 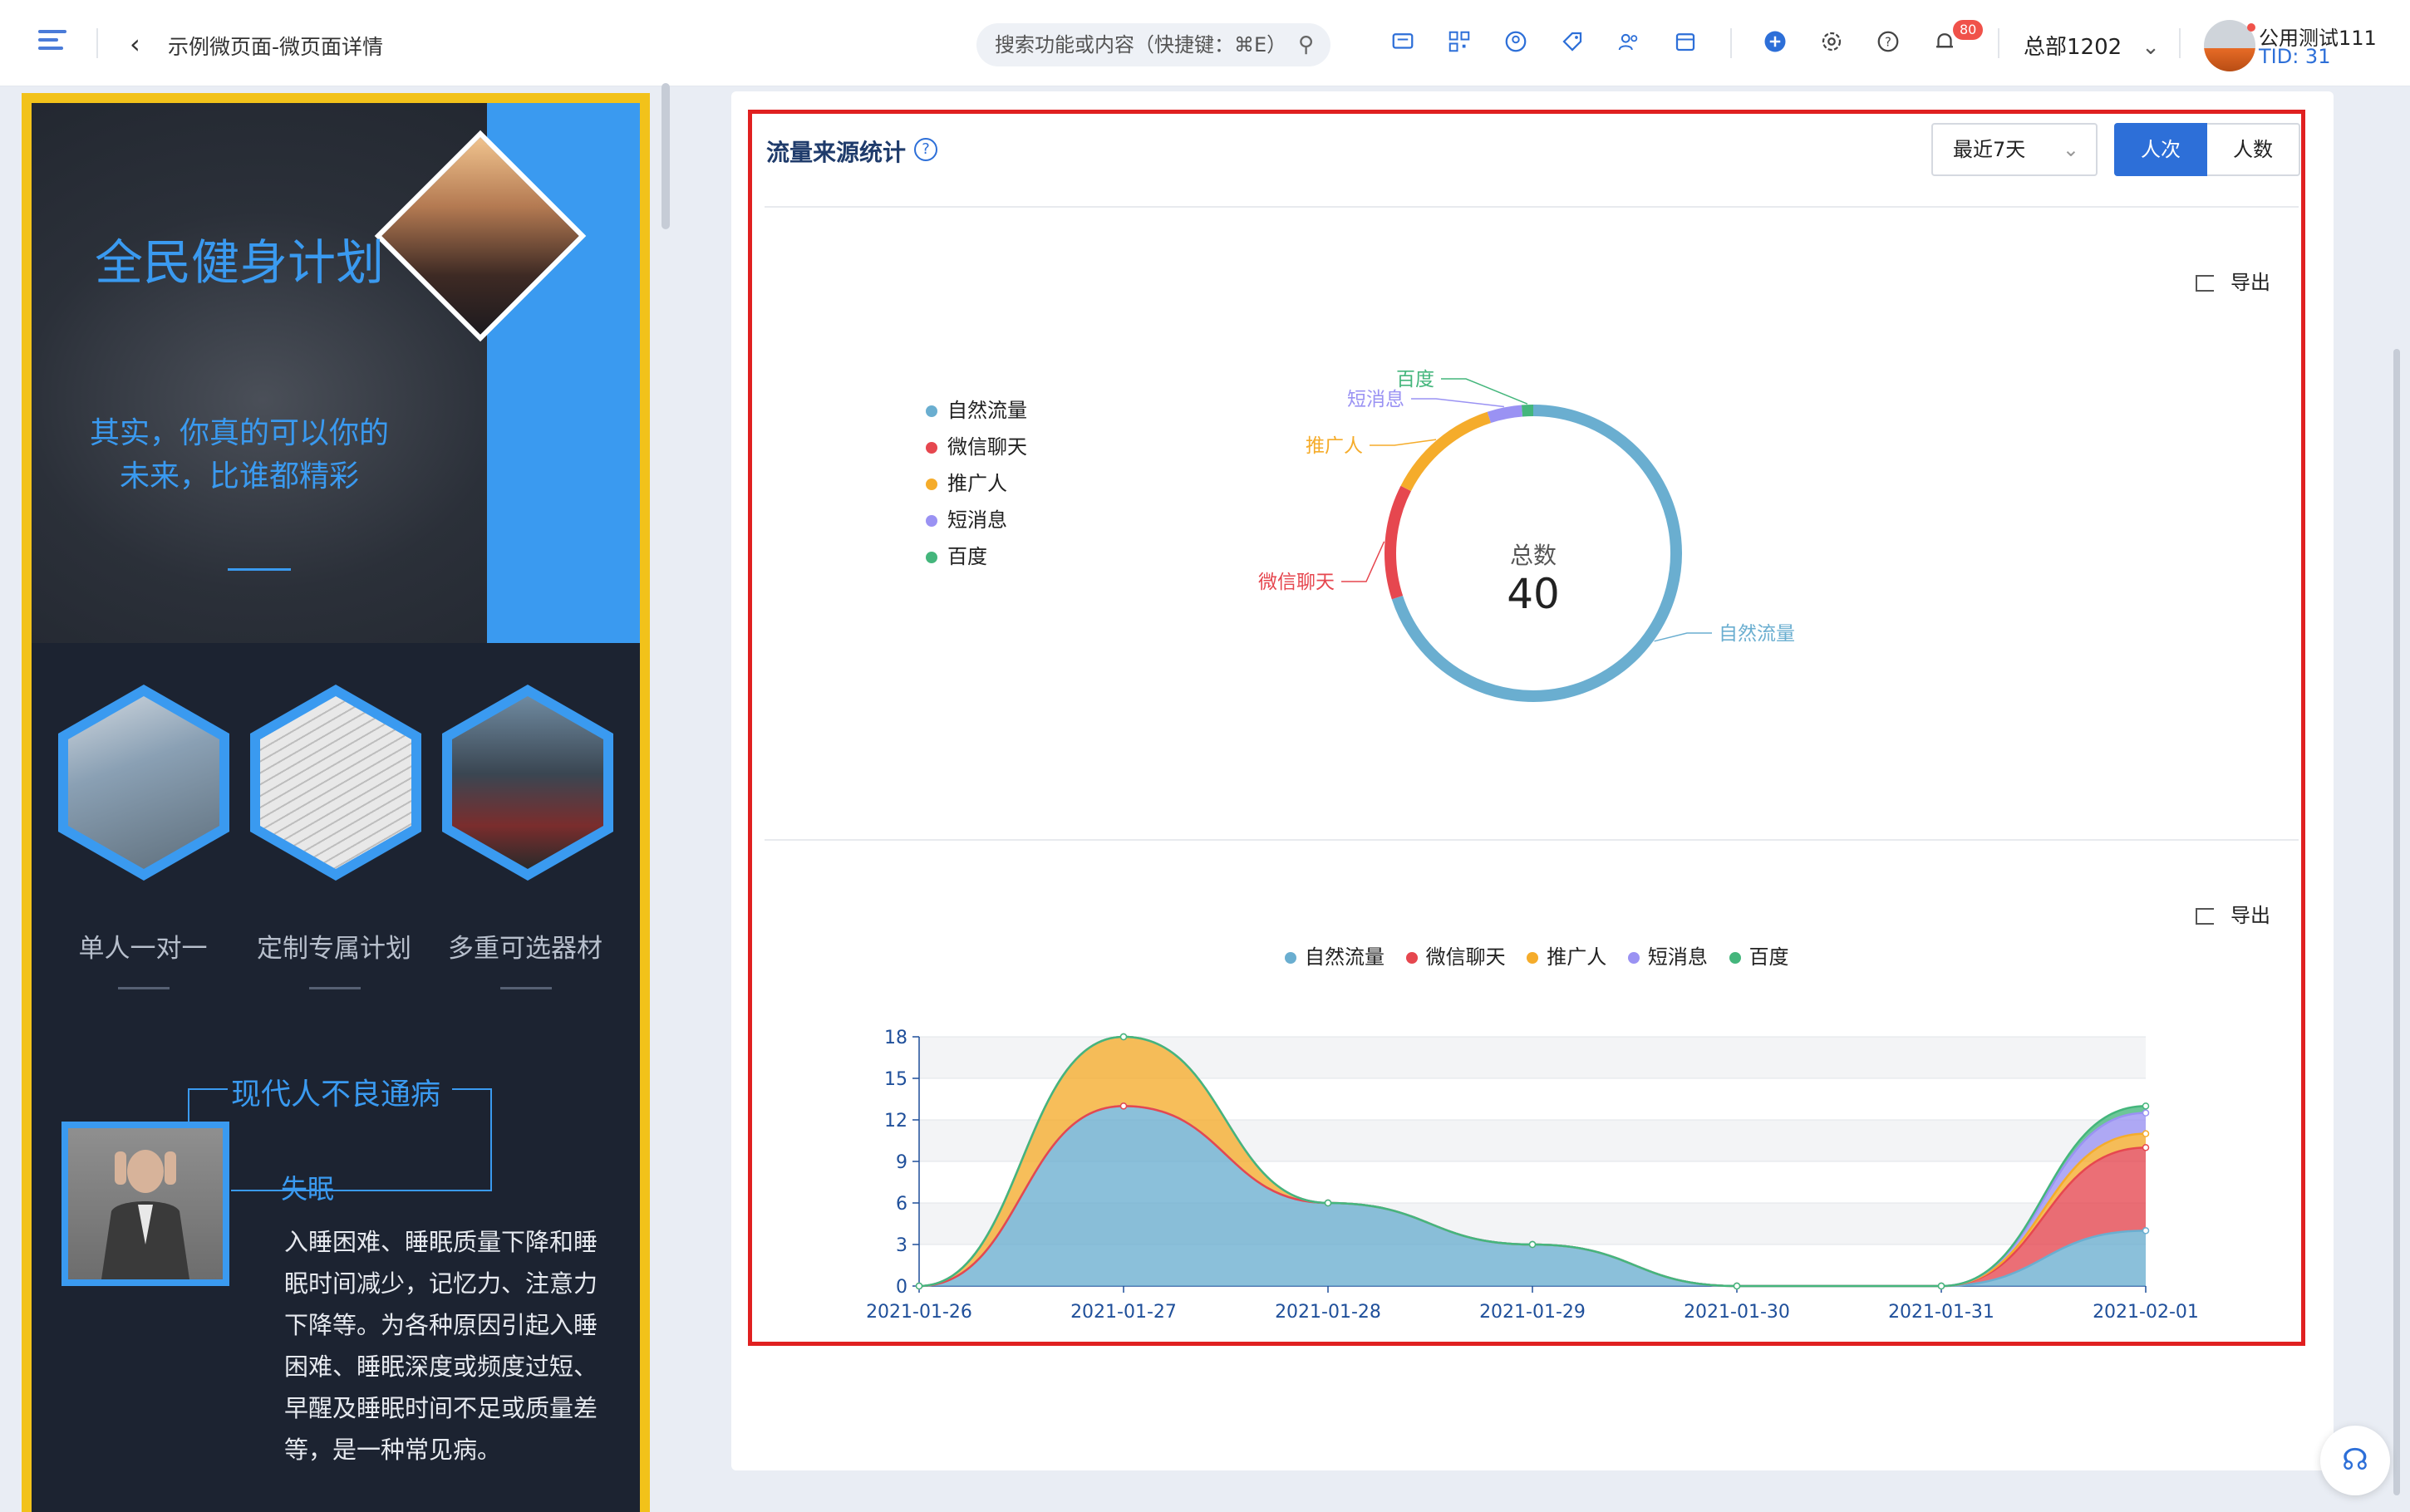 I want to click on y-tick-label: 12, so click(x=895, y=1121).